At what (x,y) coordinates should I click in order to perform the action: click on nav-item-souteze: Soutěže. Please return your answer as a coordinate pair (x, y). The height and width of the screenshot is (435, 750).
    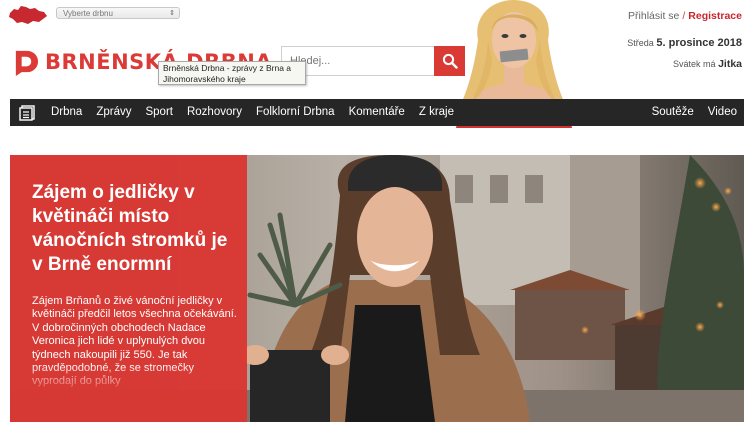
    Looking at the image, I should click on (673, 112).